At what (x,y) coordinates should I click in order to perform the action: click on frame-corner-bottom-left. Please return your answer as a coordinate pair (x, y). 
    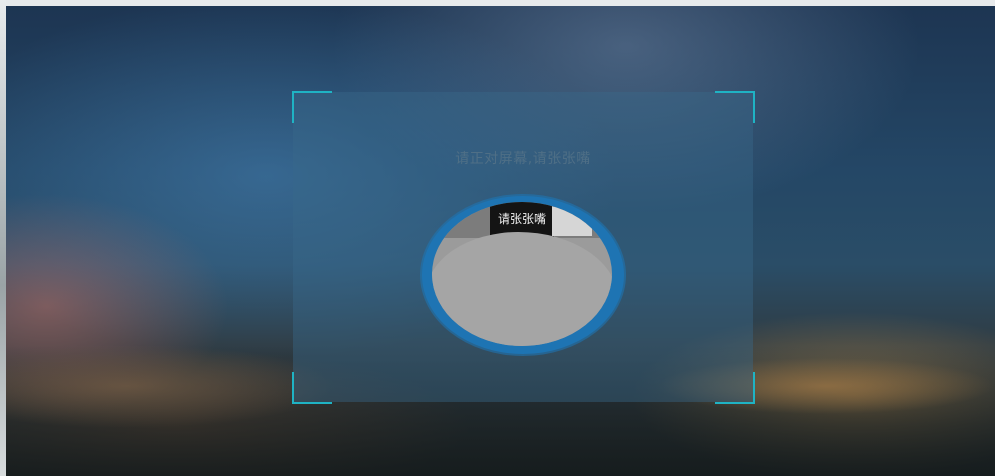
    Looking at the image, I should click on (312, 388).